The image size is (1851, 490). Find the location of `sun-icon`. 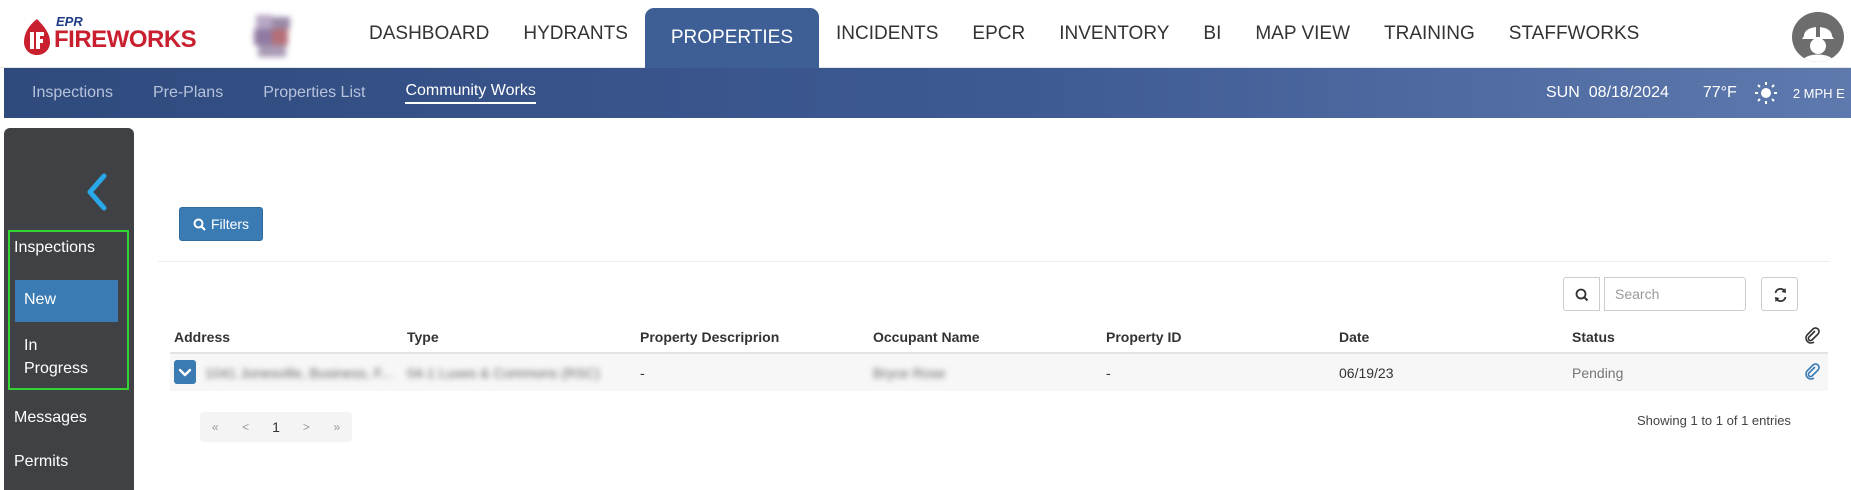

sun-icon is located at coordinates (1765, 93).